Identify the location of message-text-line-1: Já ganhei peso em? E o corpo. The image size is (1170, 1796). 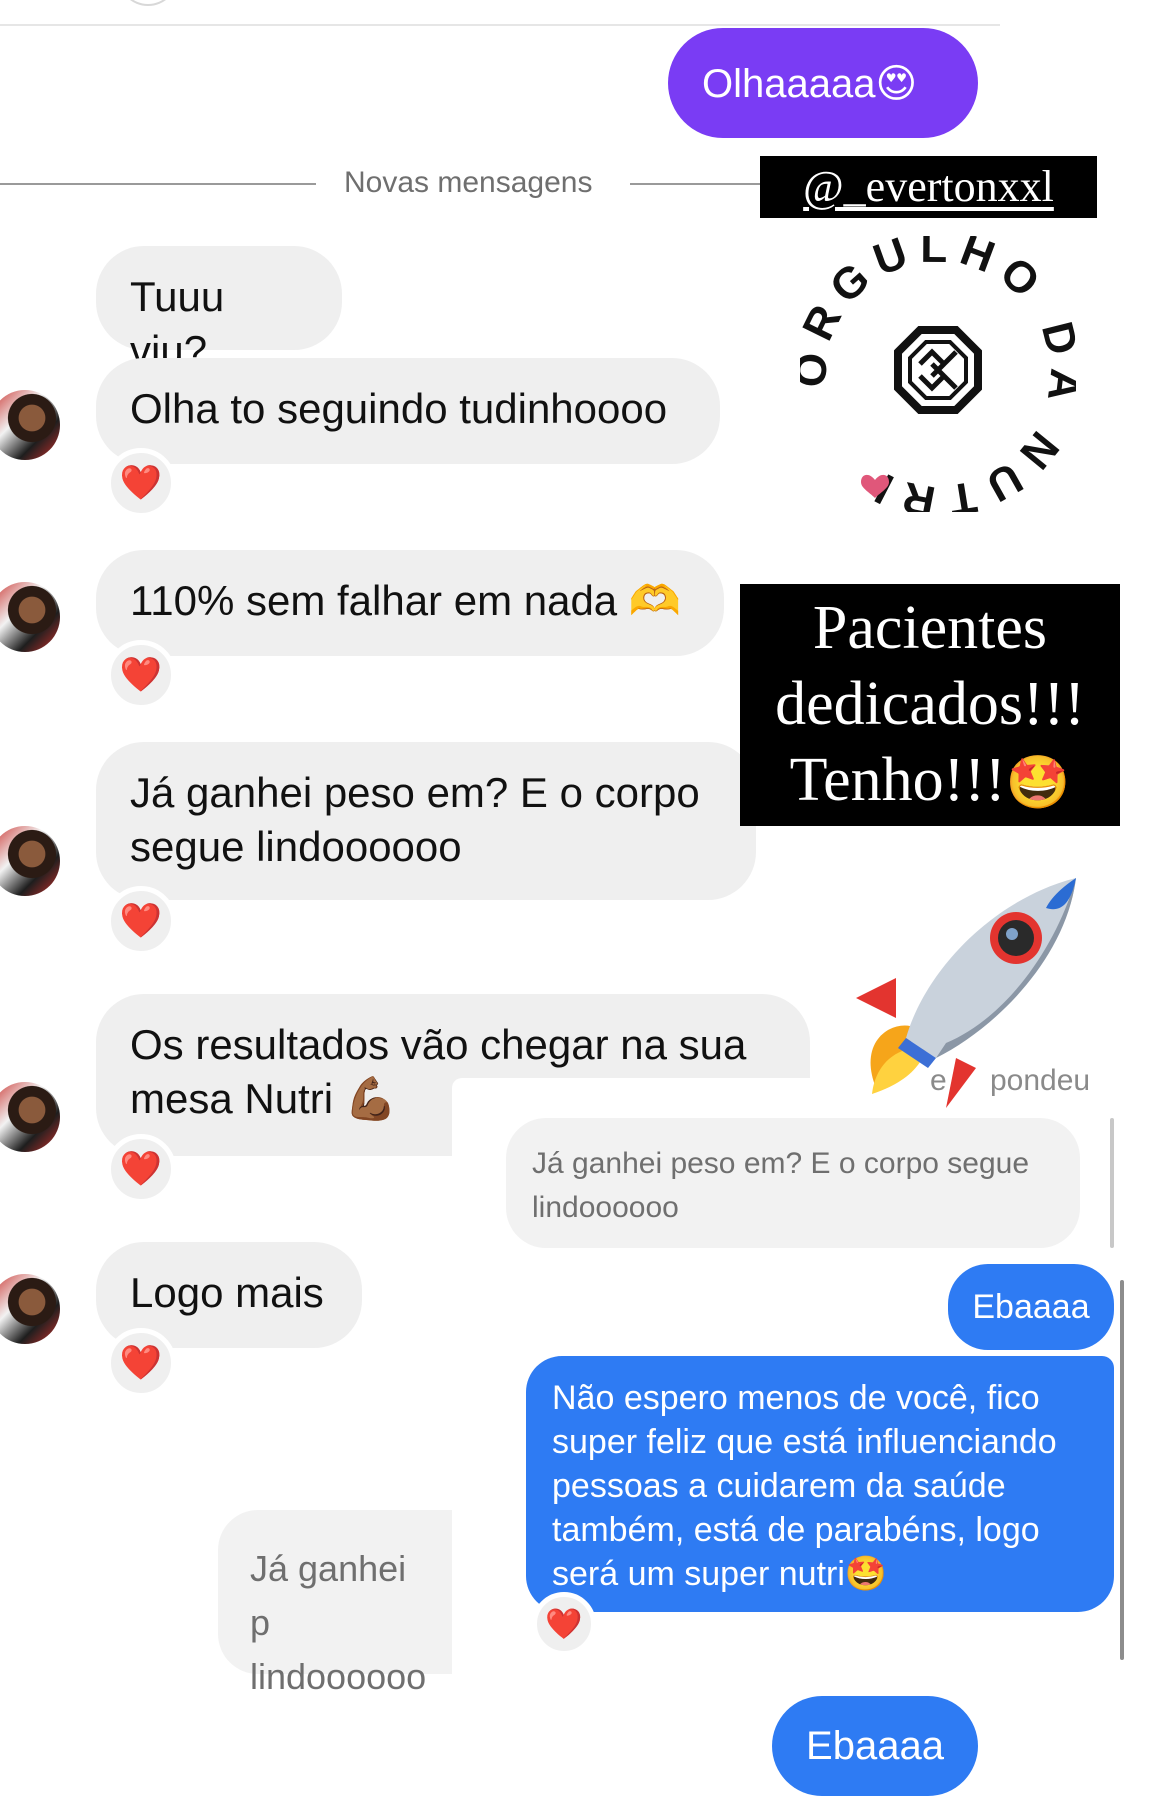
(415, 792).